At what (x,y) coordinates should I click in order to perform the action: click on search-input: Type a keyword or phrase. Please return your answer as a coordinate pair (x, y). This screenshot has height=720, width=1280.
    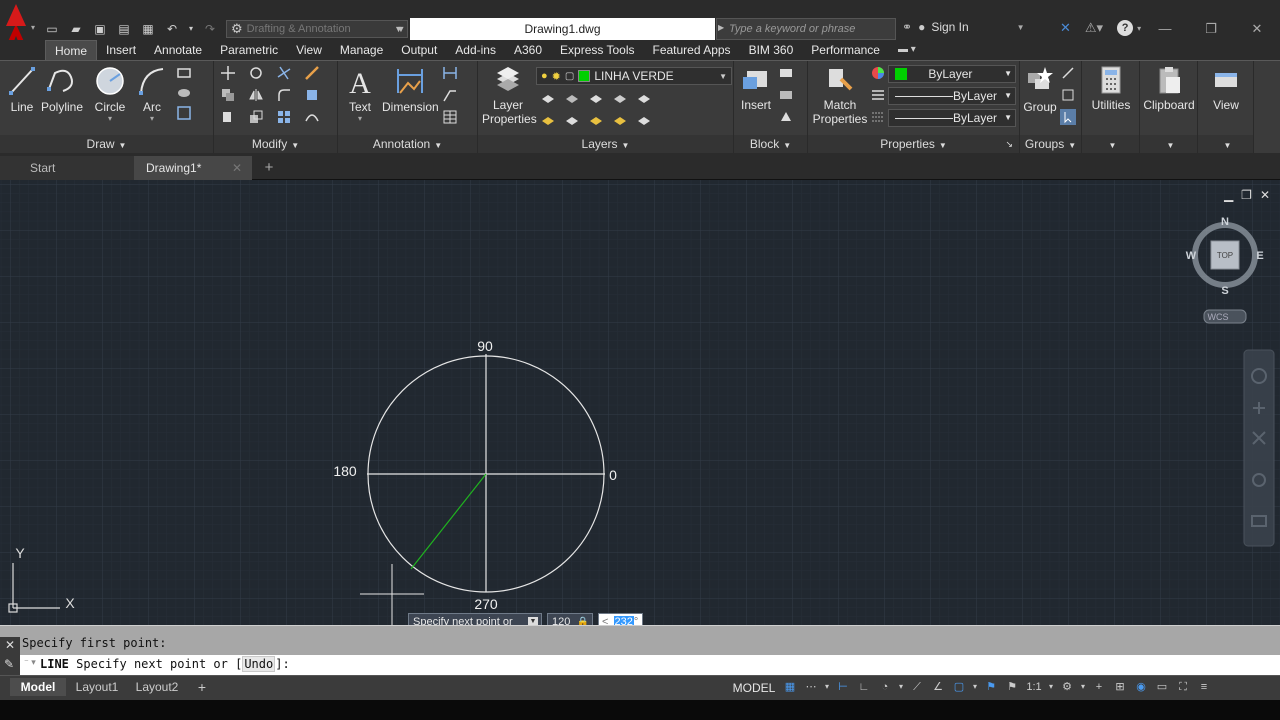
    Looking at the image, I should click on (806, 29).